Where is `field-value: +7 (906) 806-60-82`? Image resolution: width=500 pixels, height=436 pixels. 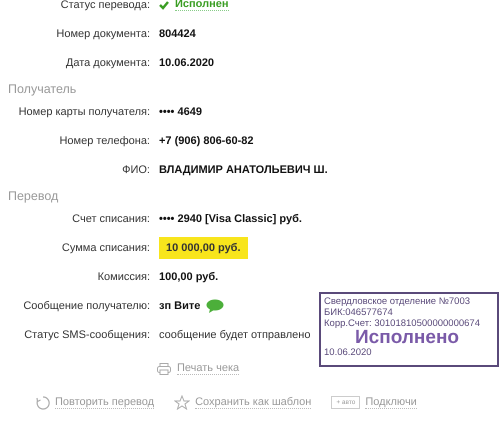
field-value: +7 (906) 806-60-82 is located at coordinates (206, 140).